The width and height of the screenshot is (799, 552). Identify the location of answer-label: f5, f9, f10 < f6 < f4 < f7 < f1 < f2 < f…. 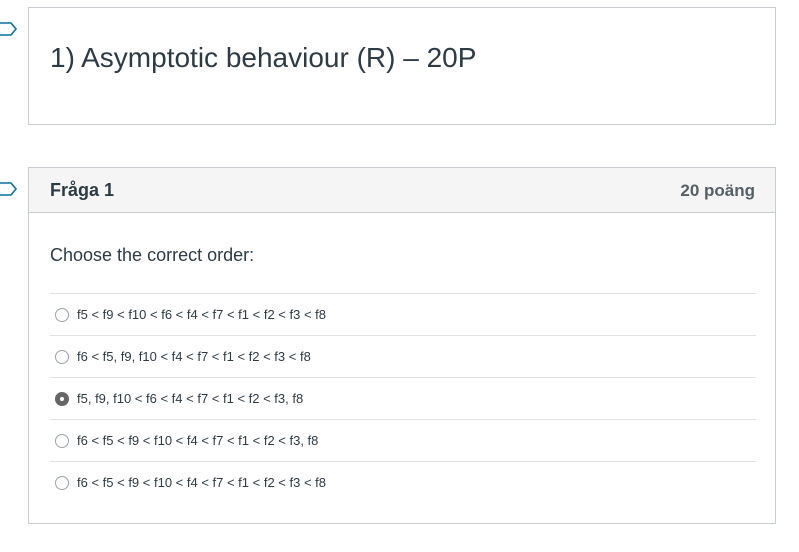
(190, 398).